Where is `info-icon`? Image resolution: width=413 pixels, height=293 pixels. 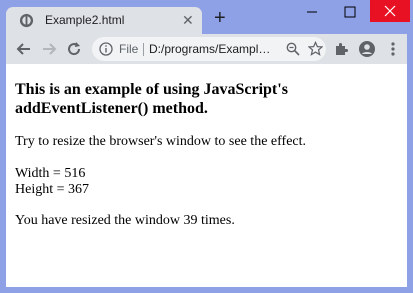 info-icon is located at coordinates (106, 49).